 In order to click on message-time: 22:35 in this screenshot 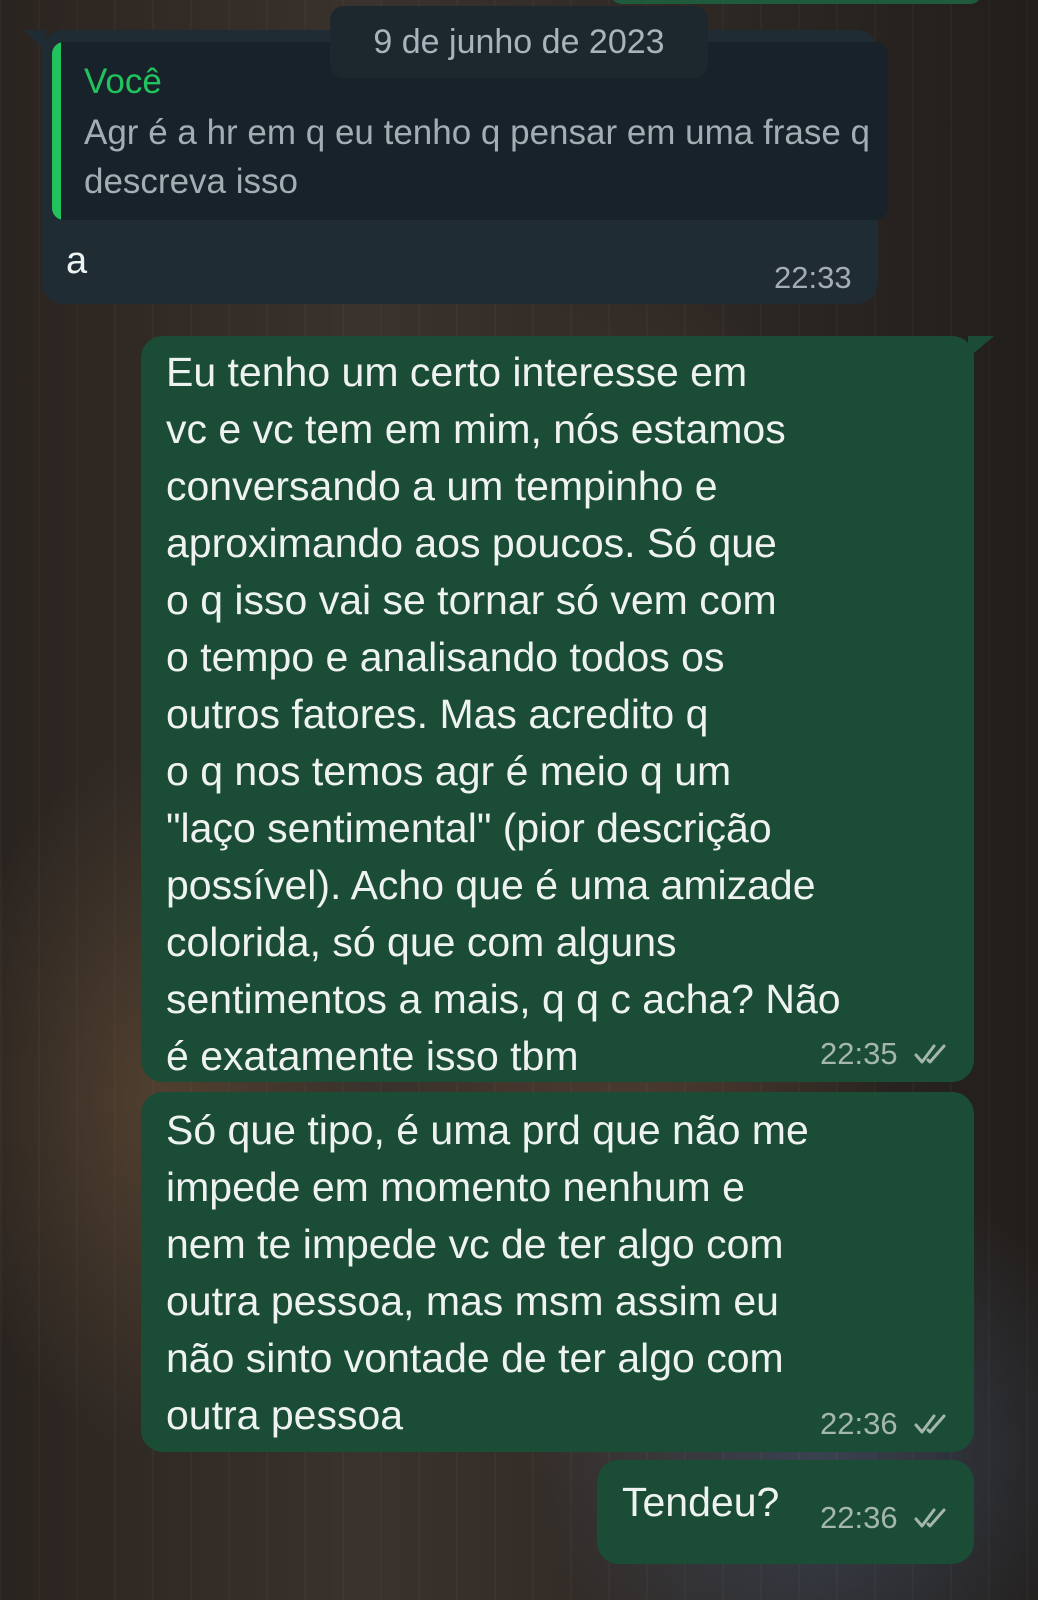, I will do `click(859, 1053)`.